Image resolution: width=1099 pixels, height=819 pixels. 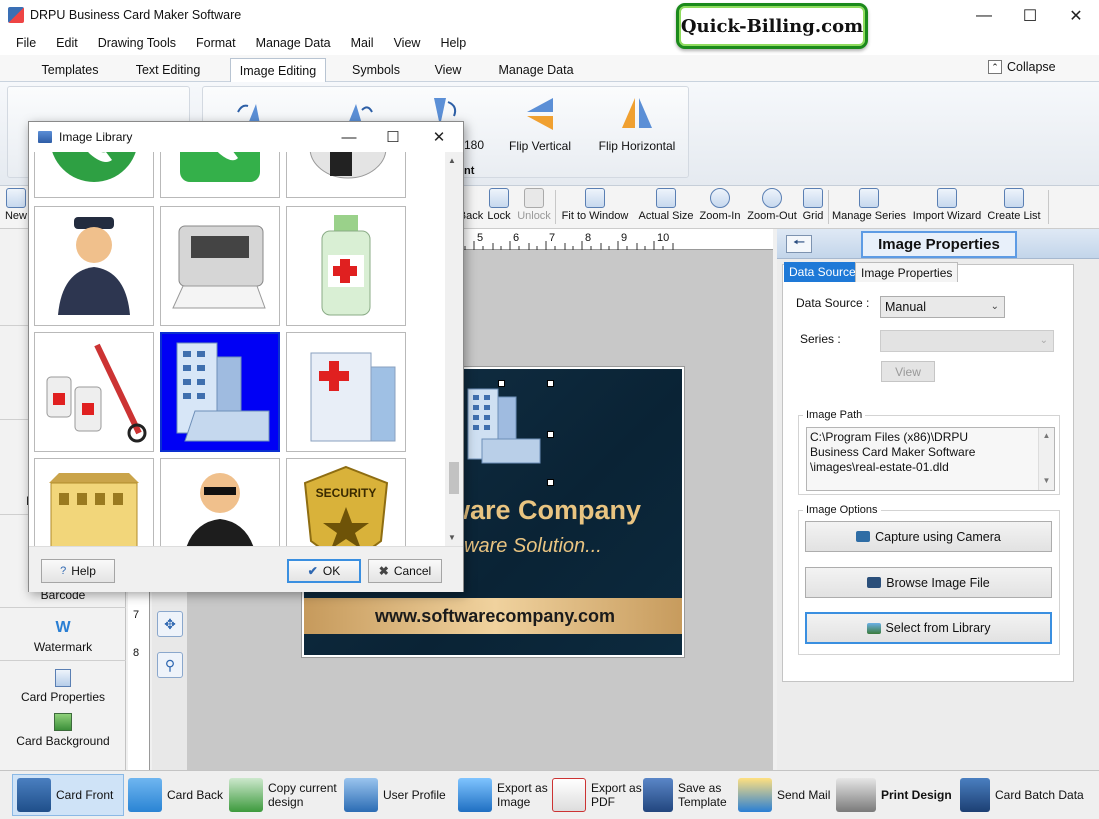 What do you see at coordinates (908, 371) in the screenshot?
I see `view-button: View` at bounding box center [908, 371].